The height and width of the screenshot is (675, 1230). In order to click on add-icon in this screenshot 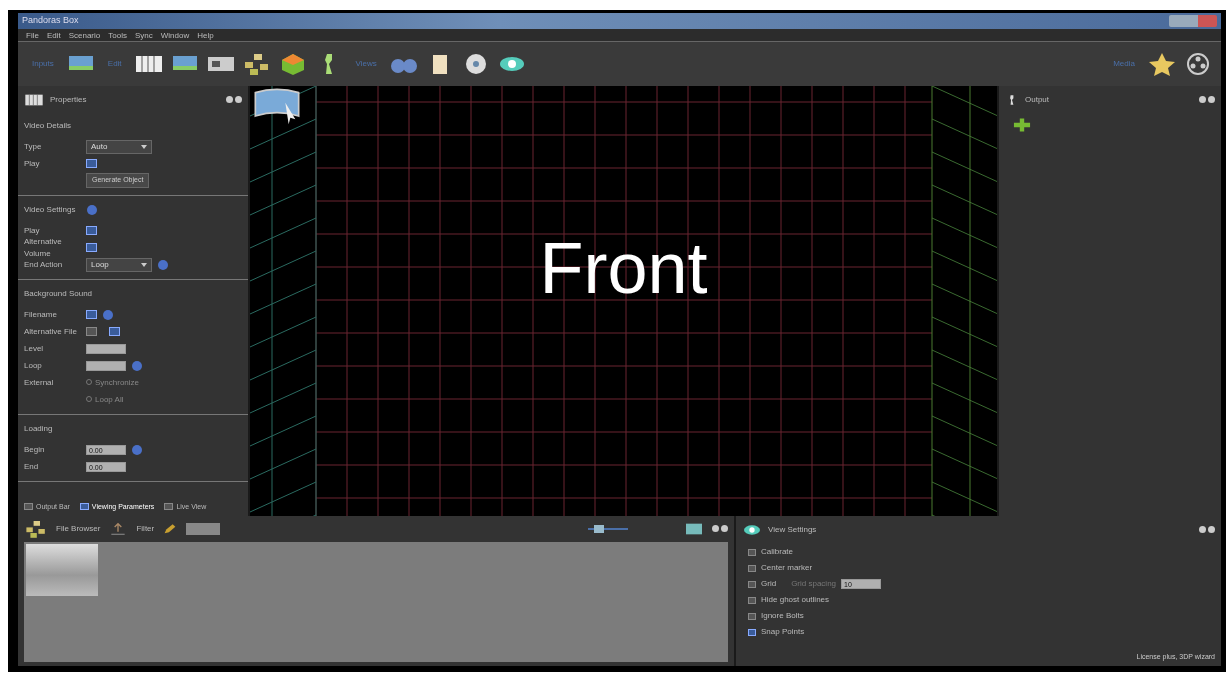, I will do `click(1022, 124)`.